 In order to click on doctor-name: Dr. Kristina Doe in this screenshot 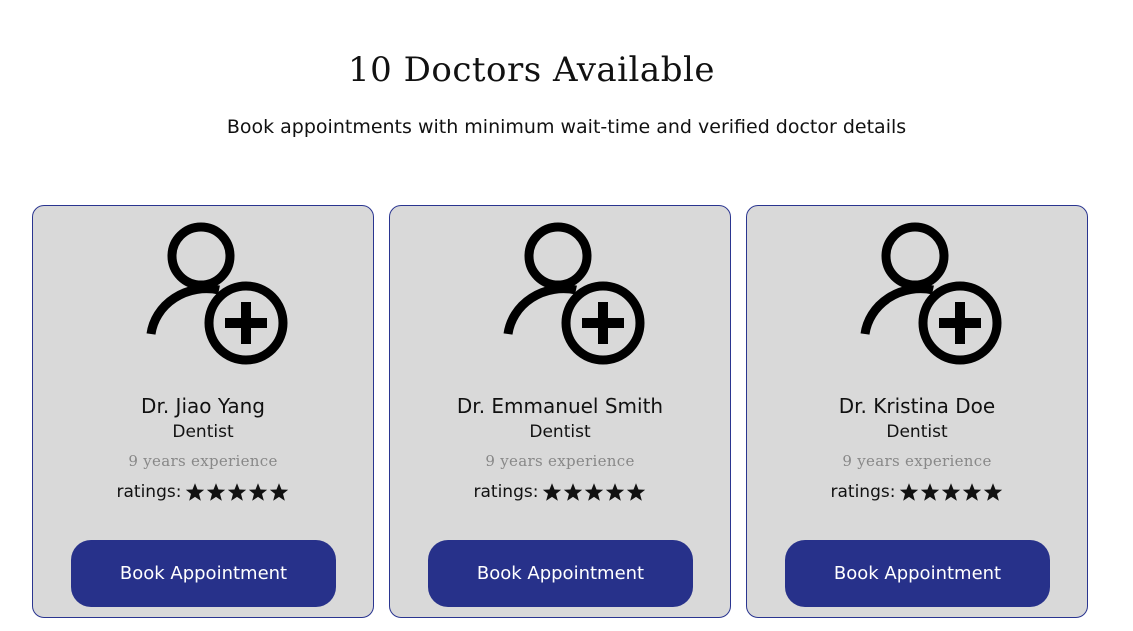, I will do `click(917, 406)`.